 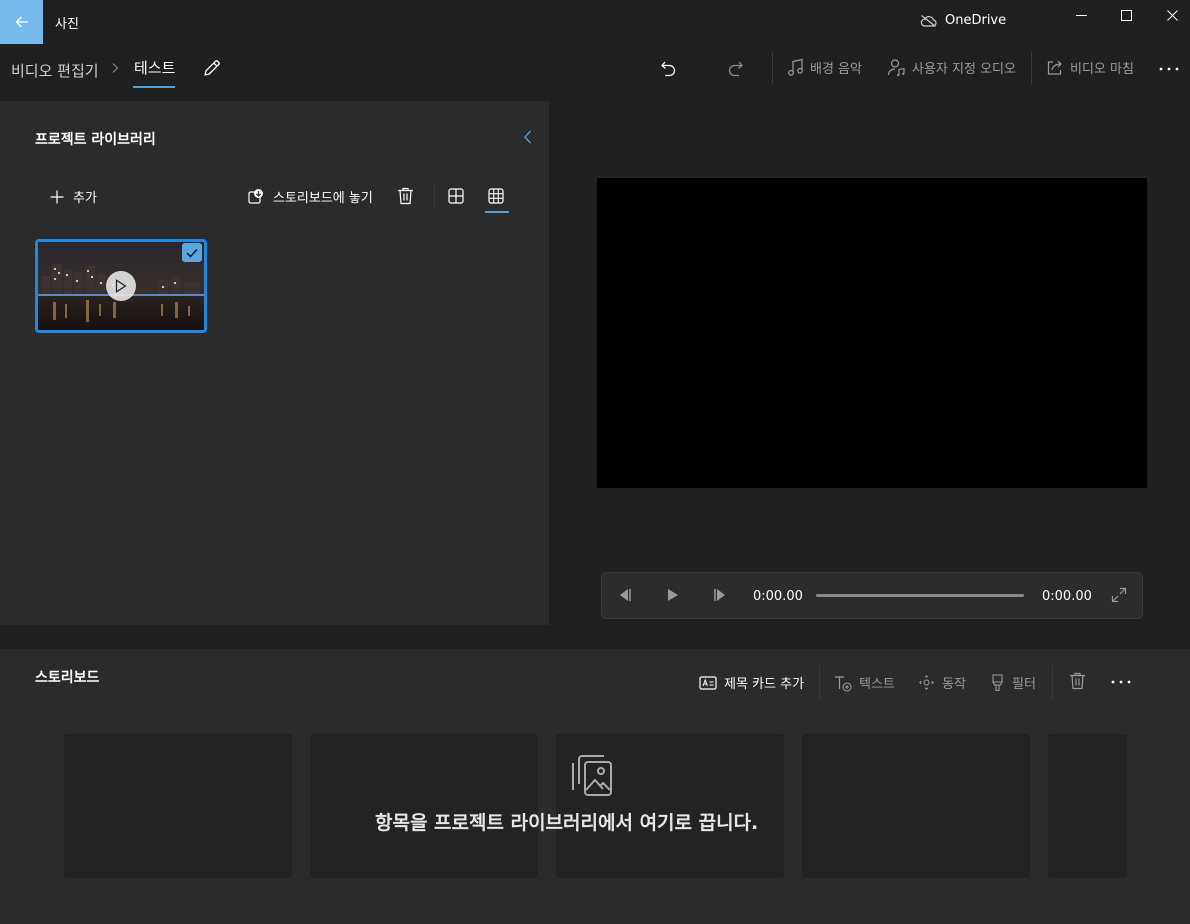 I want to click on play-button, so click(x=673, y=595).